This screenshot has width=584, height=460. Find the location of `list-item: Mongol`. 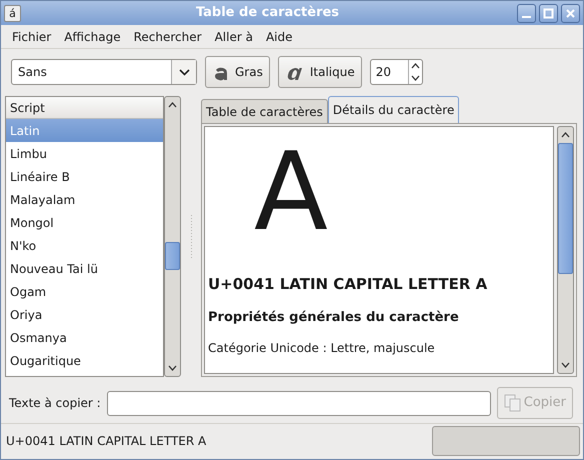

list-item: Mongol is located at coordinates (84, 222).